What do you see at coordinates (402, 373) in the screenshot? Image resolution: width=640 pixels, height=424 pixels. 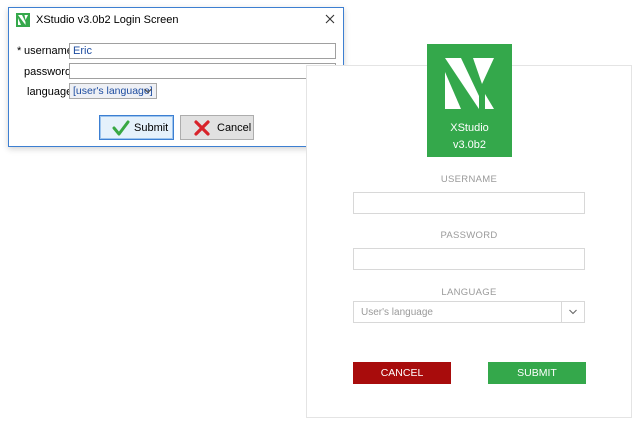 I see `web-cancel-button: CANCEL` at bounding box center [402, 373].